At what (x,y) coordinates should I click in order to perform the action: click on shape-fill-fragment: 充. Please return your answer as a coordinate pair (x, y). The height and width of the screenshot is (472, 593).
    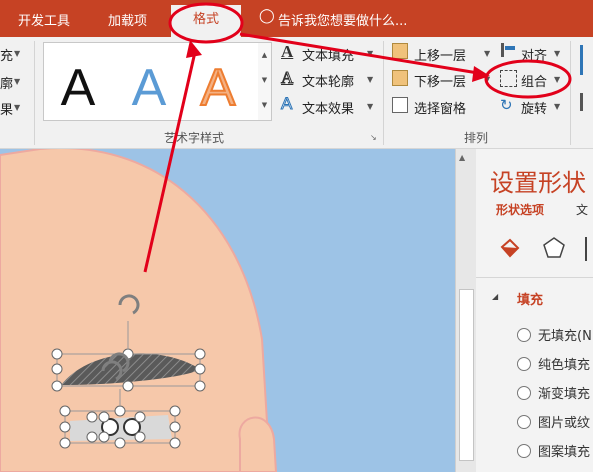
    Looking at the image, I should click on (6, 54).